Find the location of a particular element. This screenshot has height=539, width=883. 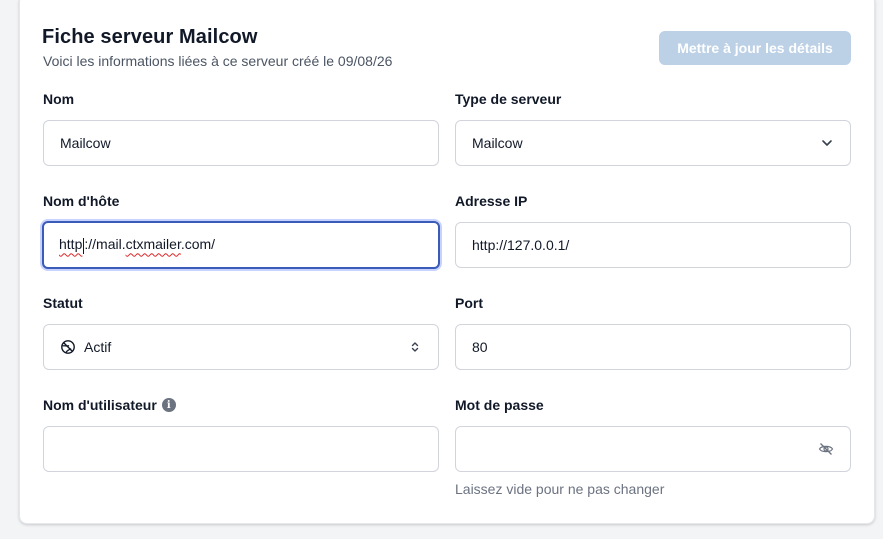

status-value: Actif is located at coordinates (98, 347).